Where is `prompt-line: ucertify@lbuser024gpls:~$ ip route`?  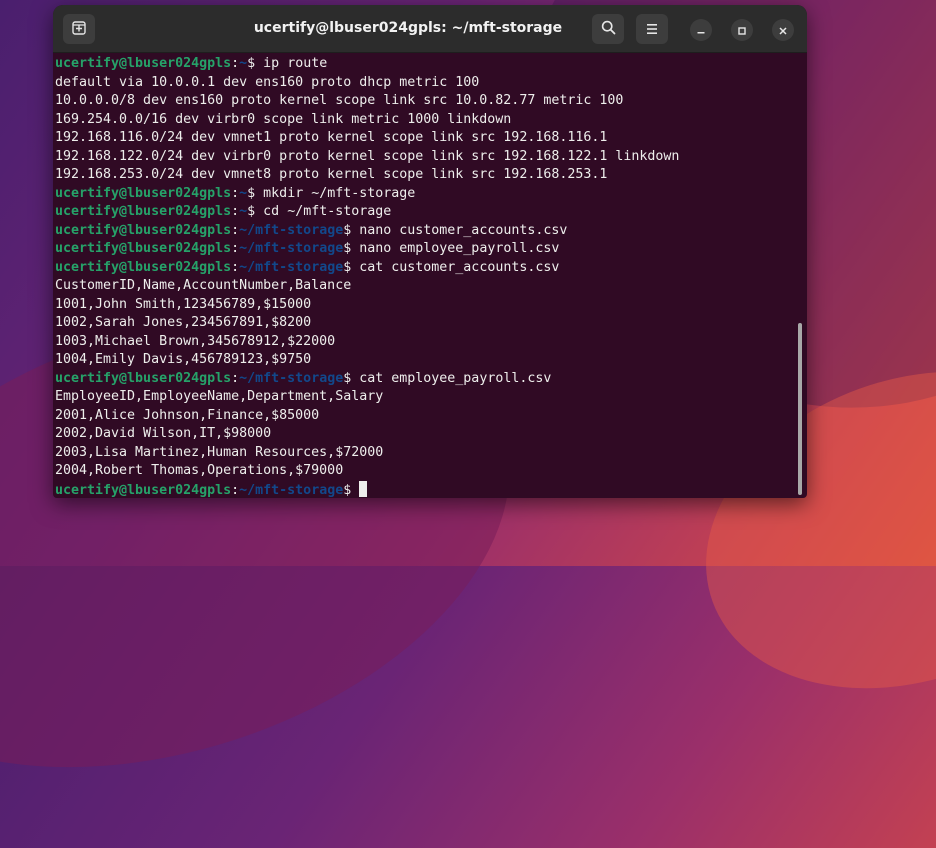 prompt-line: ucertify@lbuser024gpls:~$ ip route is located at coordinates (191, 63).